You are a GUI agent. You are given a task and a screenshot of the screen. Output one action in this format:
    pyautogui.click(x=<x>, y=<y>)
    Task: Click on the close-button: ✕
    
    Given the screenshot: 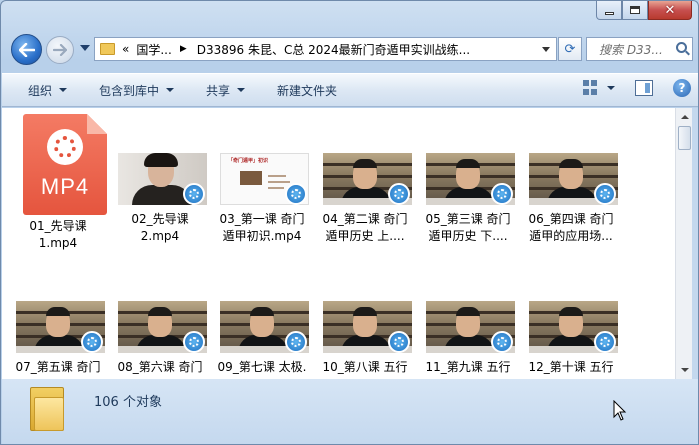 What is the action you would take?
    pyautogui.click(x=670, y=10)
    